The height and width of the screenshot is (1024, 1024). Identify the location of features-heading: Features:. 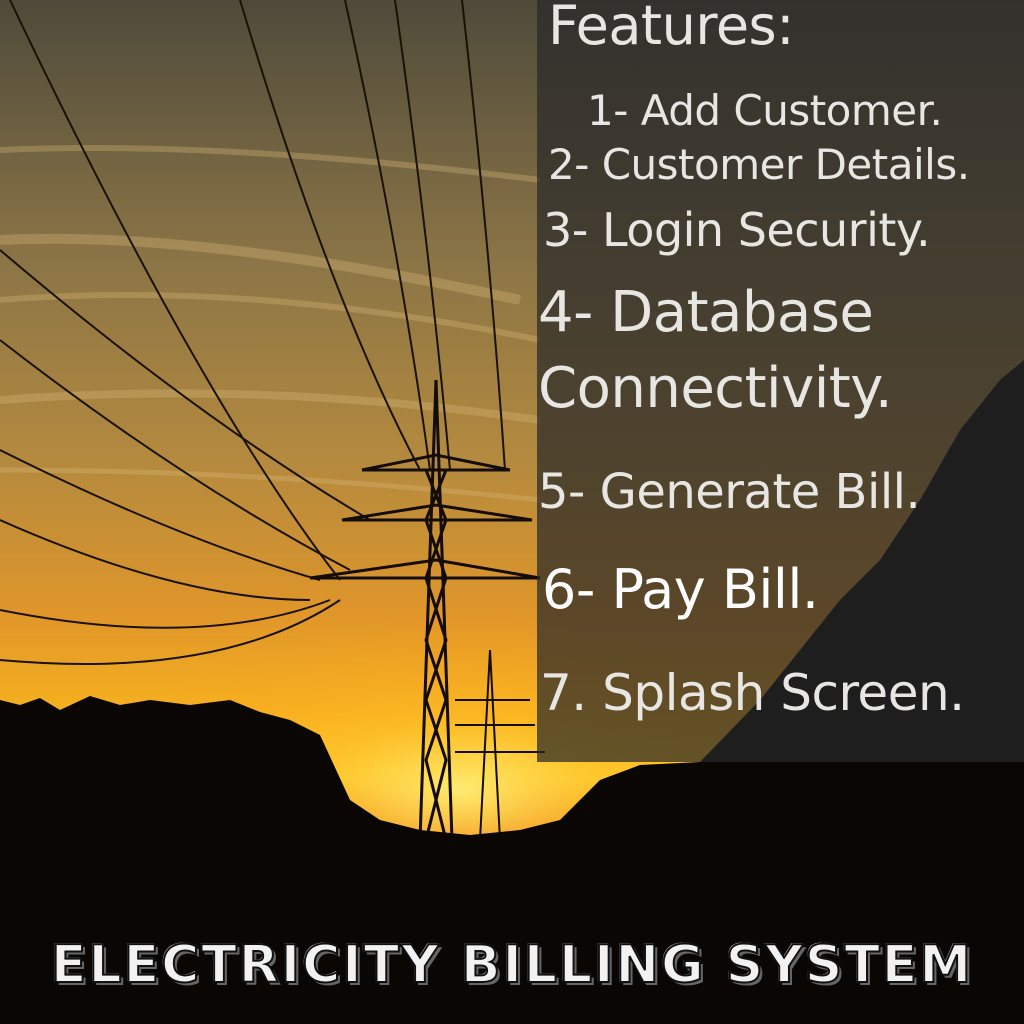
(671, 28).